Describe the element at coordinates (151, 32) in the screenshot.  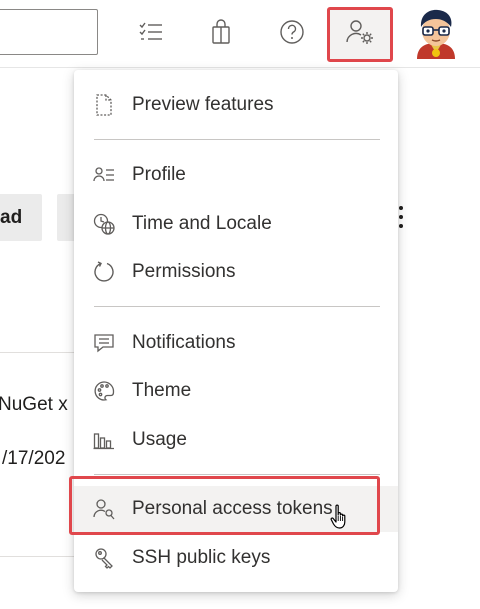
I see `work-items-icon` at that location.